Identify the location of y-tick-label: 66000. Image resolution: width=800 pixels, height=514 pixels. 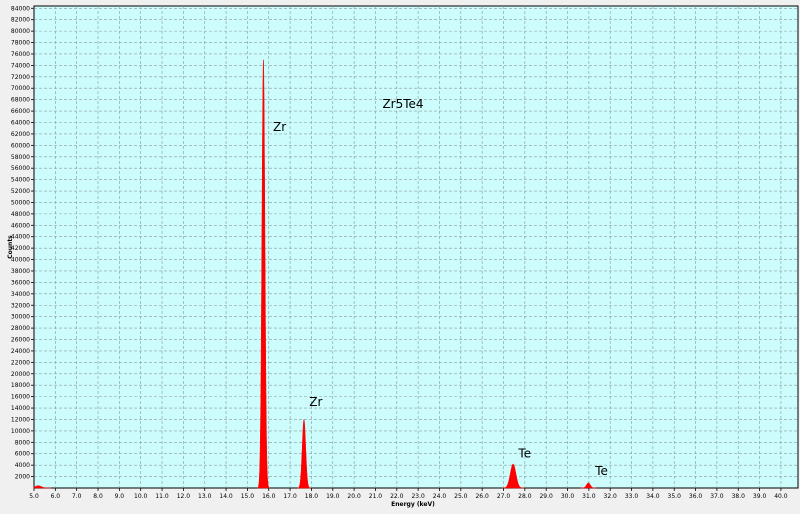
(20, 111).